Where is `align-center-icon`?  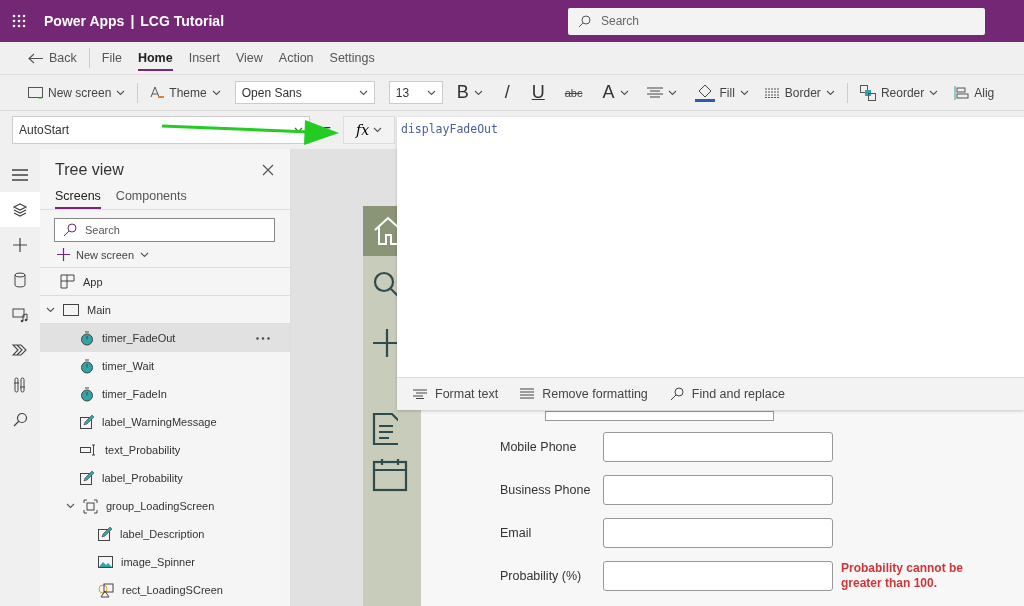 align-center-icon is located at coordinates (654, 92).